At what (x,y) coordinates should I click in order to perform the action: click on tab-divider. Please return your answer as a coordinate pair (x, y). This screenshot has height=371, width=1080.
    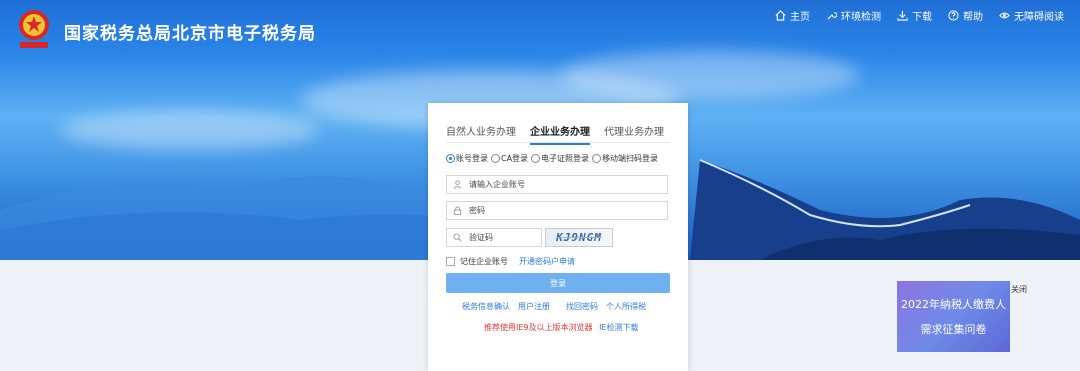
    Looking at the image, I should click on (558, 142).